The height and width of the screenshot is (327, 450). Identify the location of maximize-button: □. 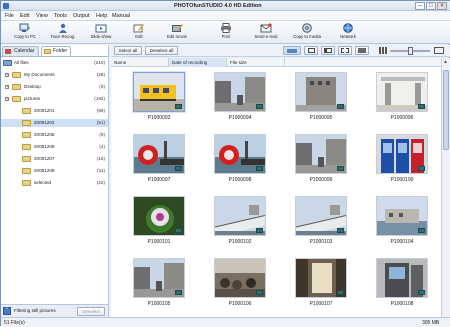
(431, 6).